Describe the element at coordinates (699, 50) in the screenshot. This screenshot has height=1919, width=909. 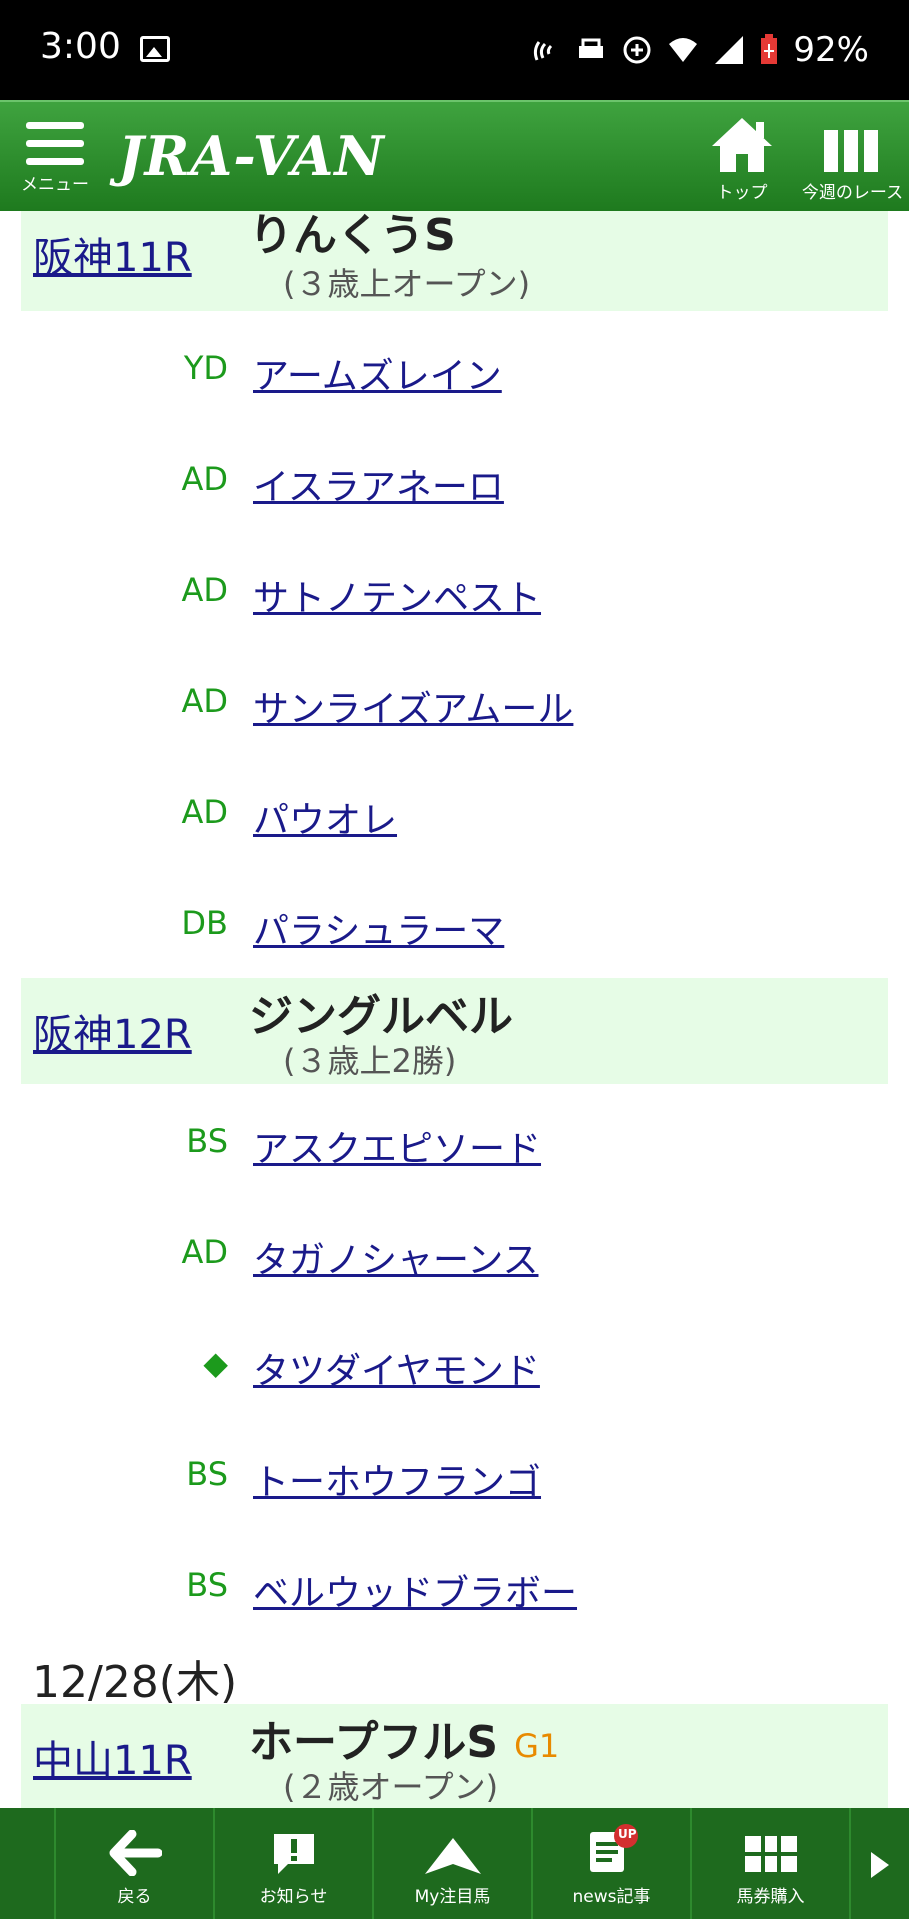
I see `status-icons: 92%` at that location.